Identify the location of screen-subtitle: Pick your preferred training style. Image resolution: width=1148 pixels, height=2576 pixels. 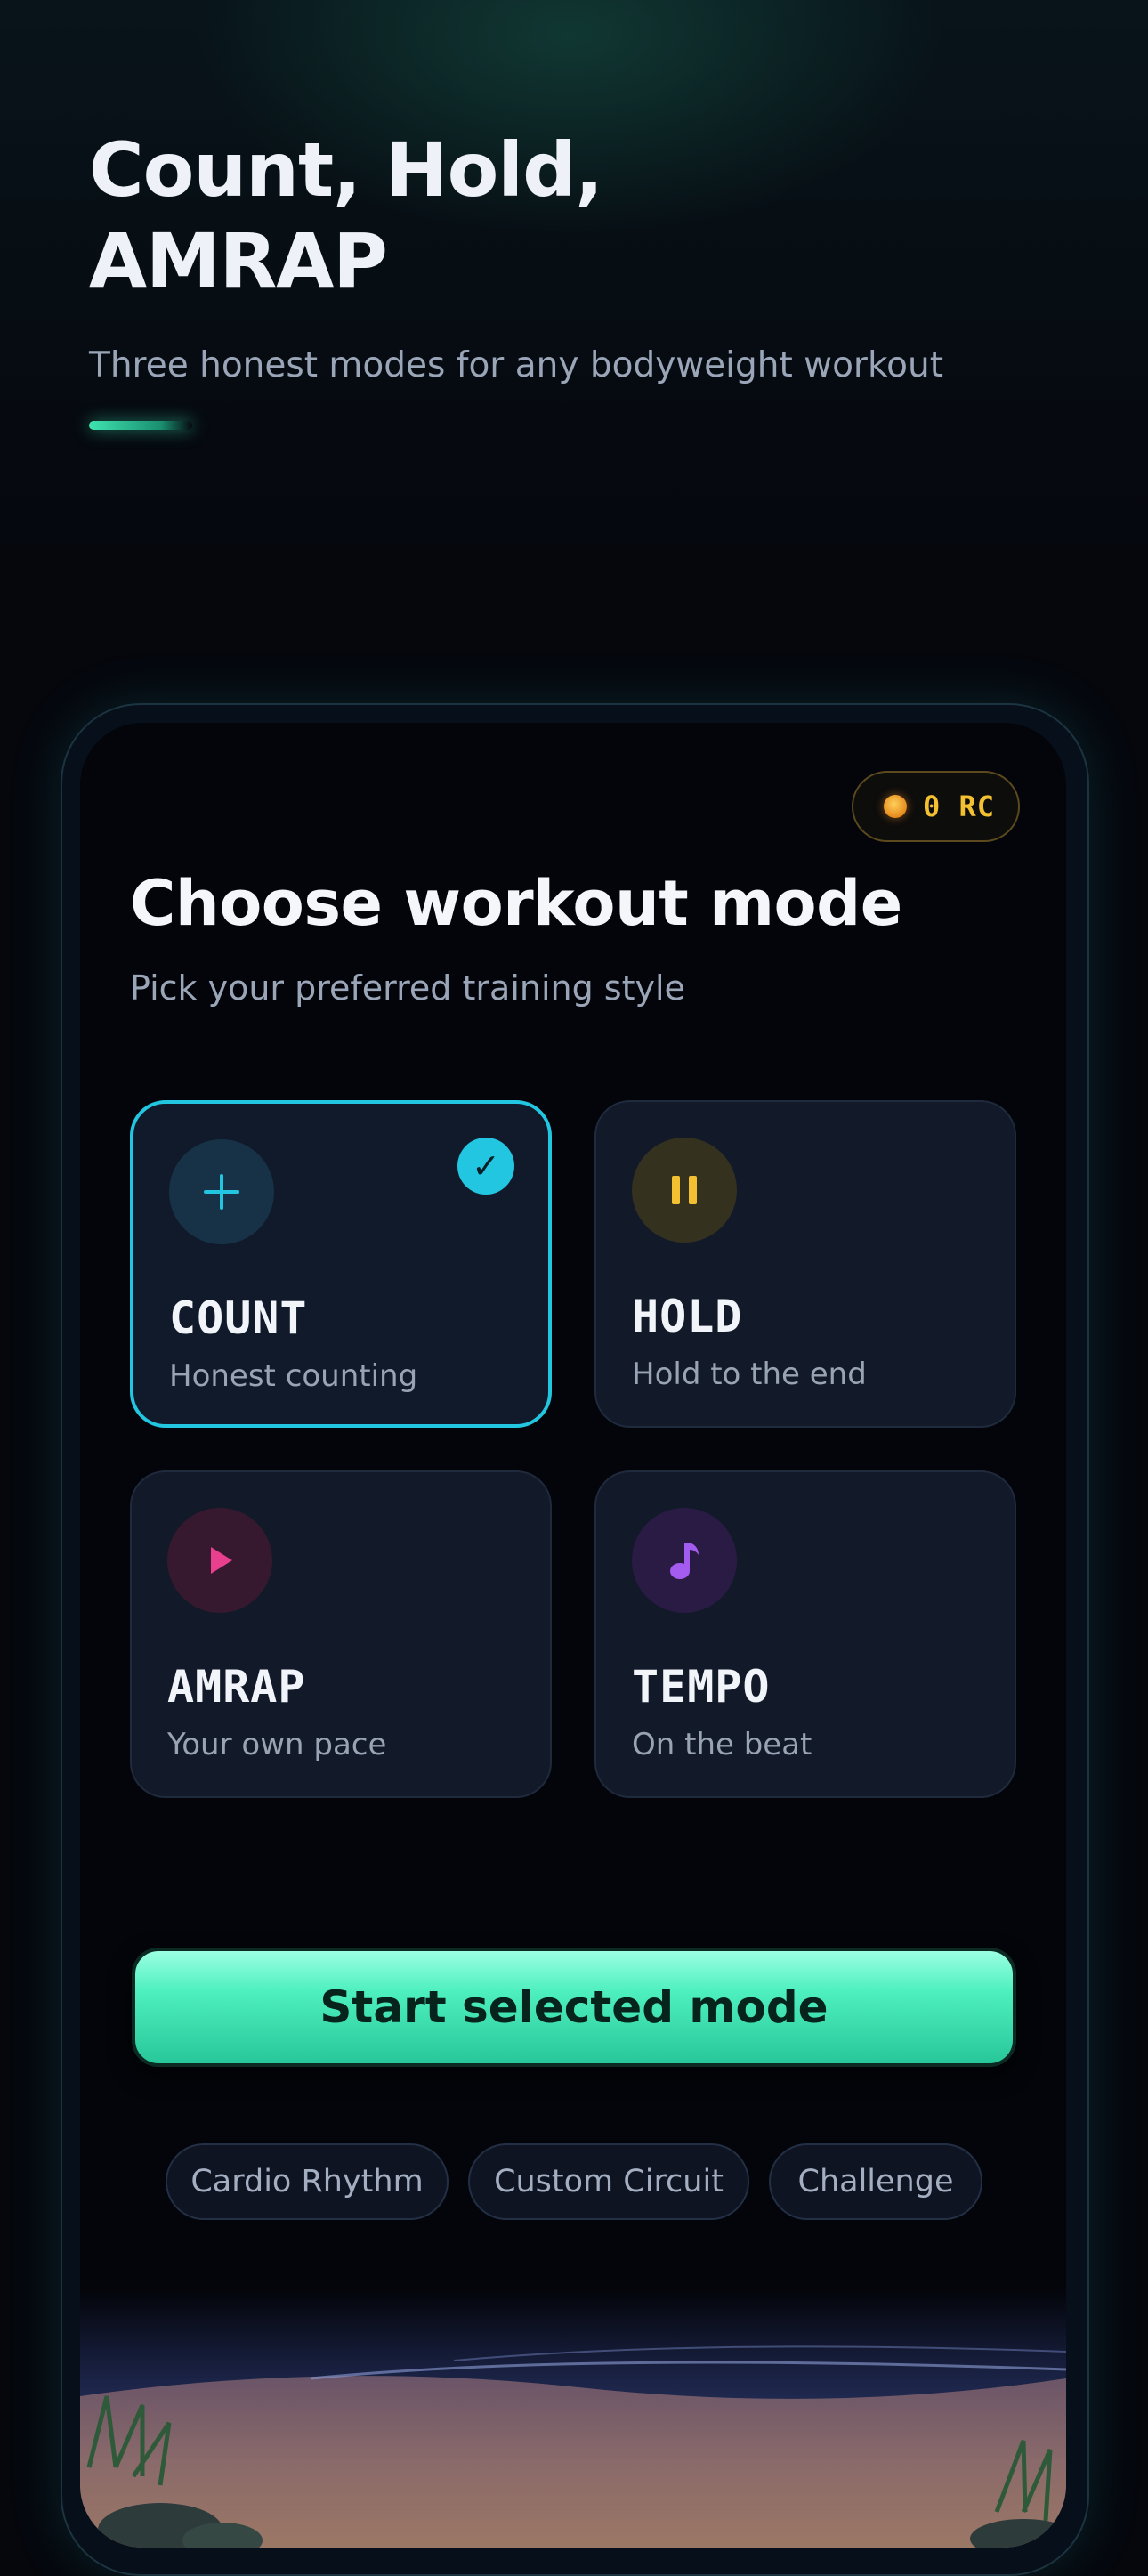
(407, 988).